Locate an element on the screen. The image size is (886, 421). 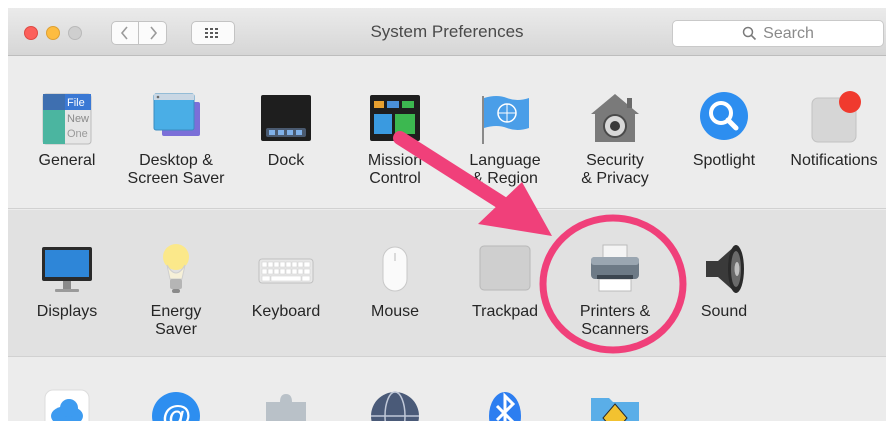
svg-text: New is located at coordinates (78, 119).